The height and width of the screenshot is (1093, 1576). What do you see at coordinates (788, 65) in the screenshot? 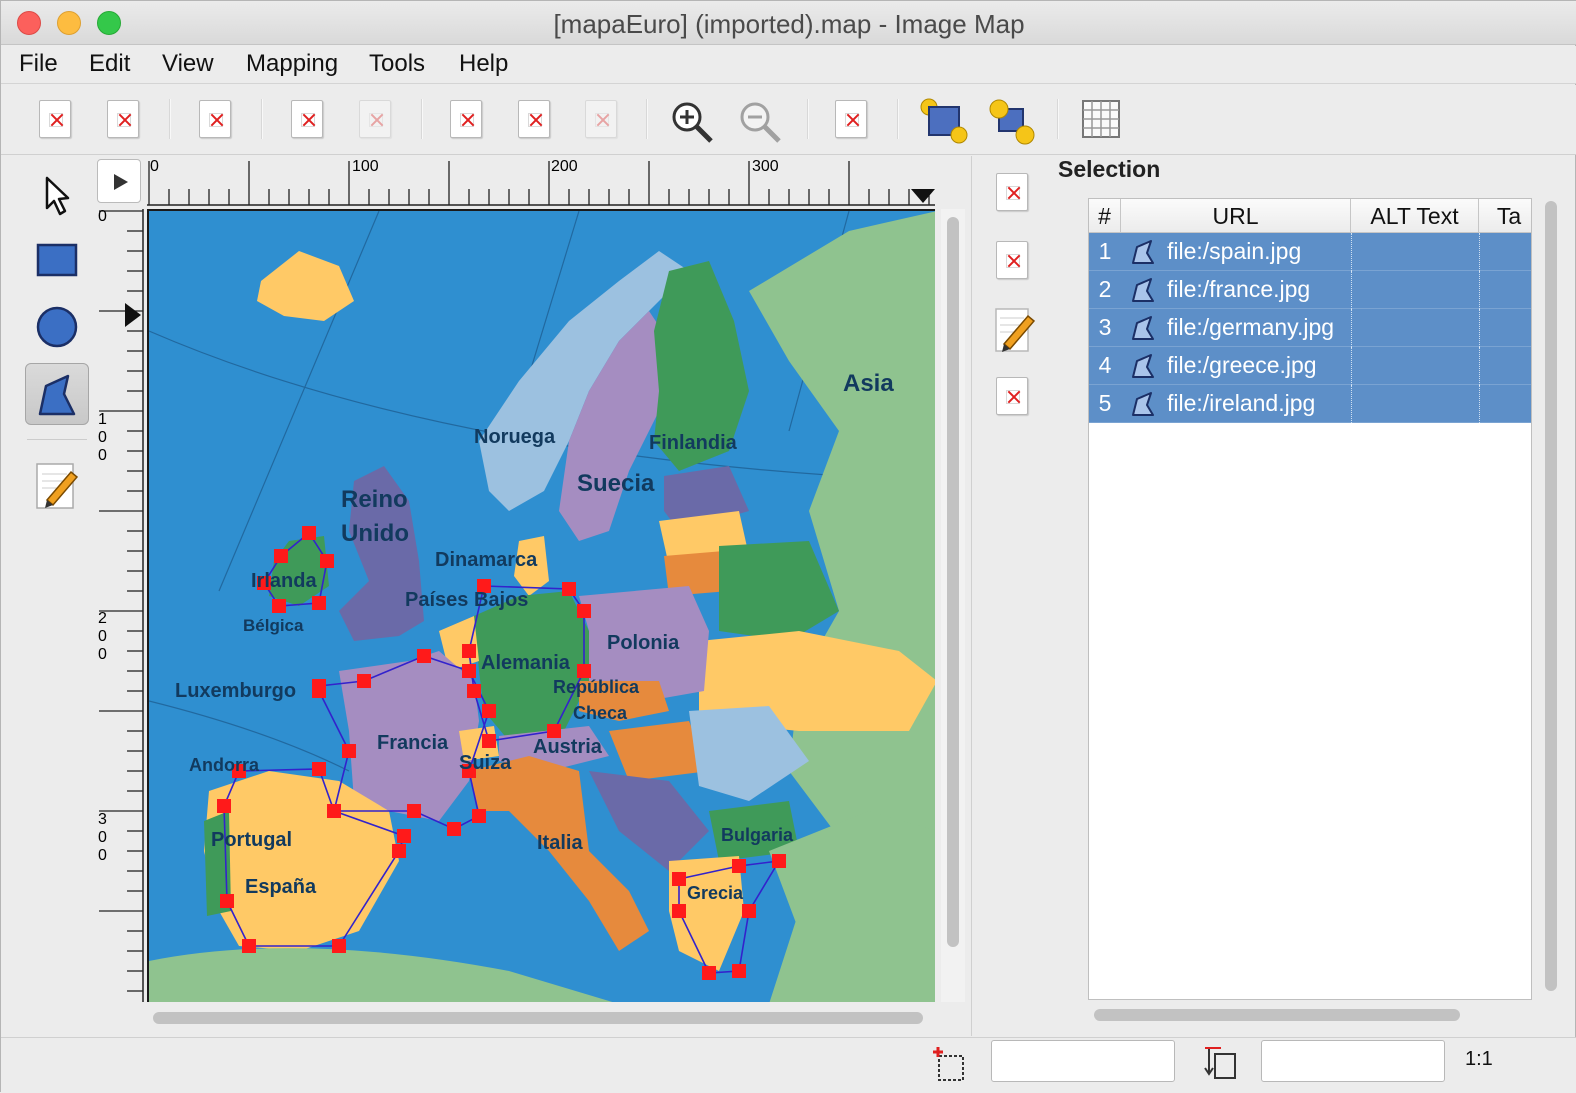
I see `menu-bar: File Edit View Mapping Tools Help` at bounding box center [788, 65].